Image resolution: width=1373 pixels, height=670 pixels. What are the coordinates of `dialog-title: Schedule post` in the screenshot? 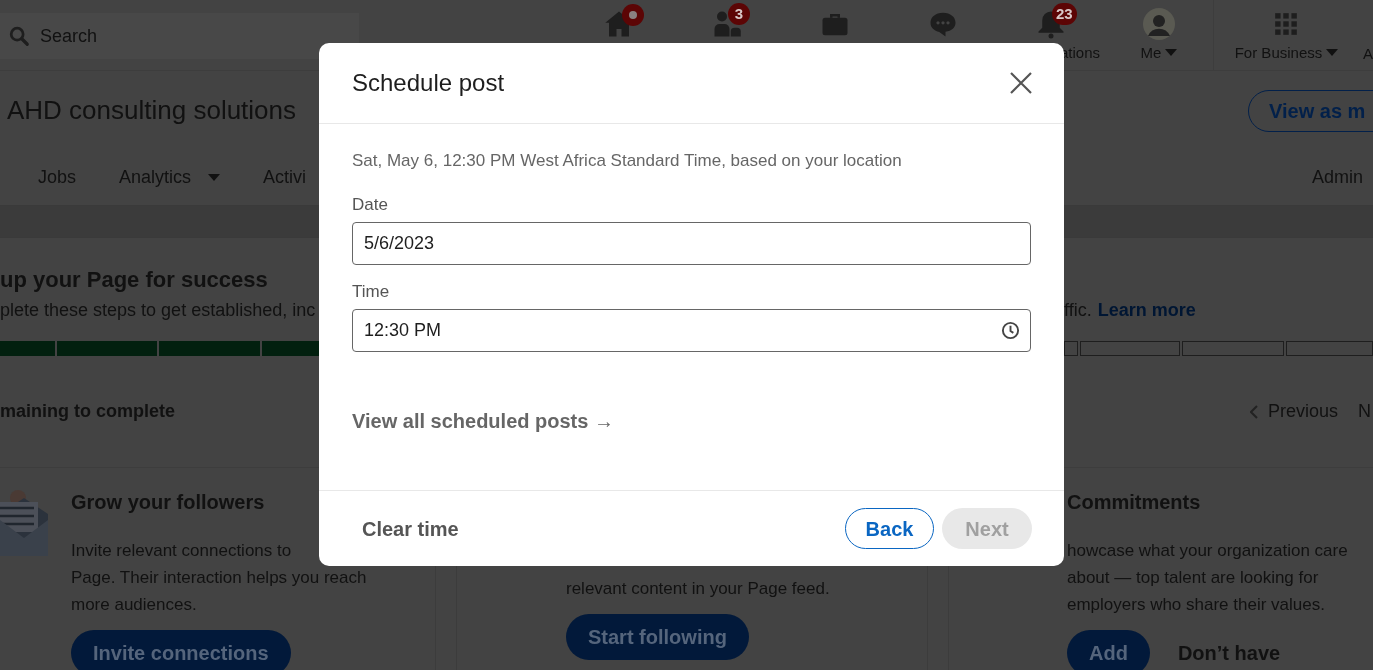 It's located at (428, 83).